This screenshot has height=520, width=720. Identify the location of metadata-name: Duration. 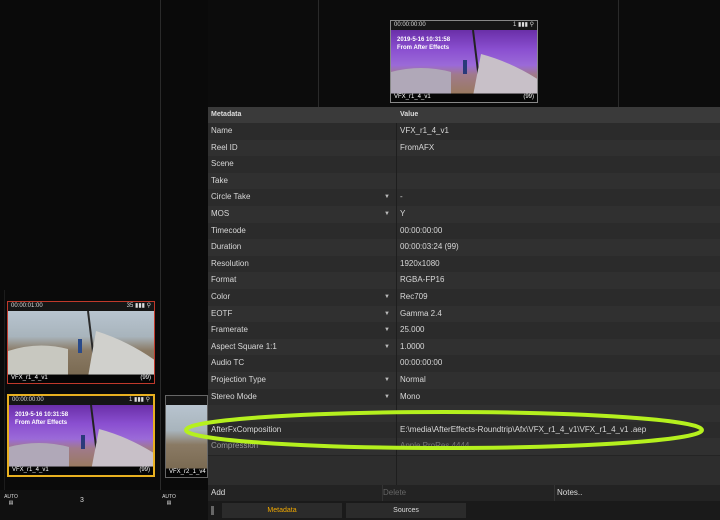
(226, 247).